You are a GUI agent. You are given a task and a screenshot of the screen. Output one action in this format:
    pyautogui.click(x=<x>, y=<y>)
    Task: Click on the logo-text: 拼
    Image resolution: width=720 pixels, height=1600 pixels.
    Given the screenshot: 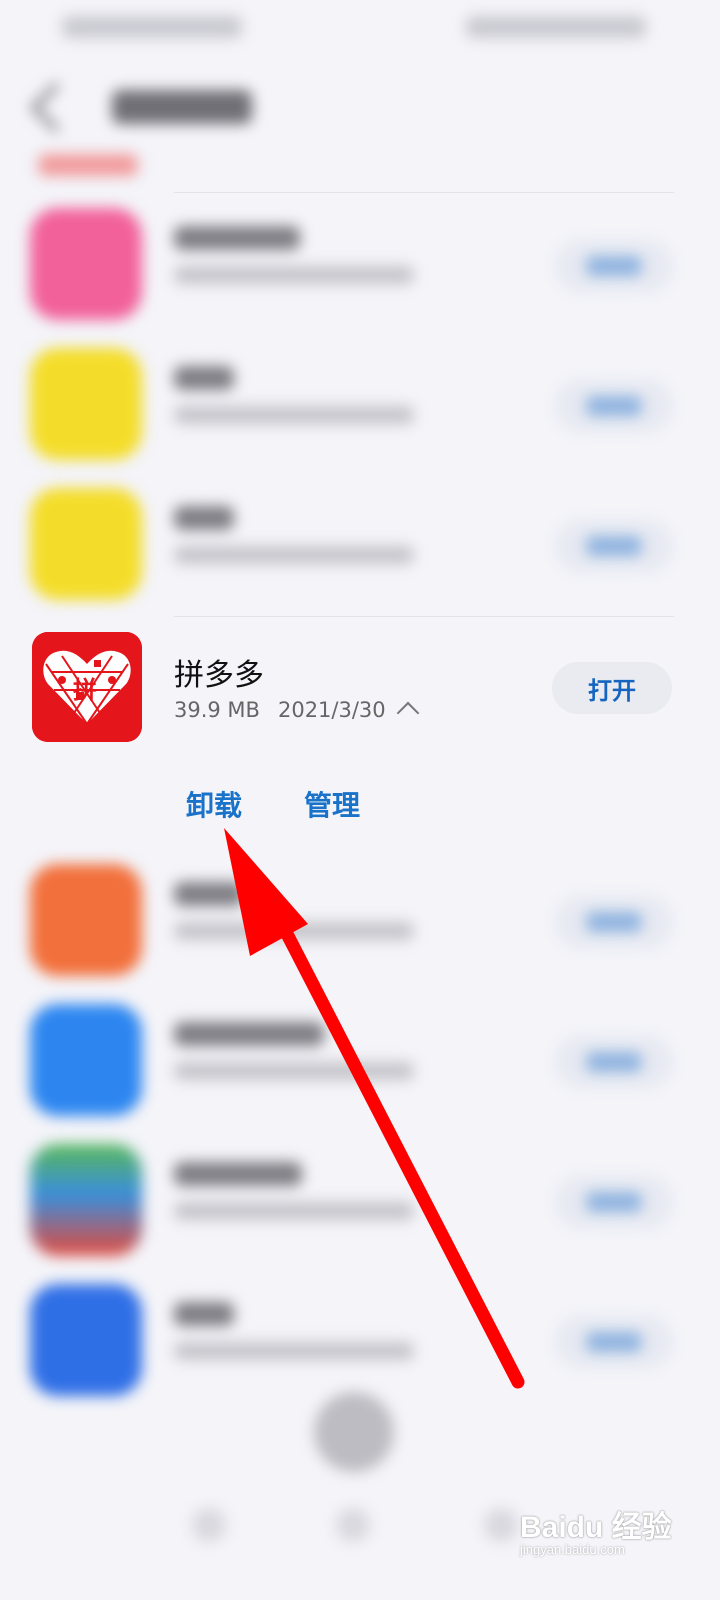 What is the action you would take?
    pyautogui.click(x=85, y=690)
    